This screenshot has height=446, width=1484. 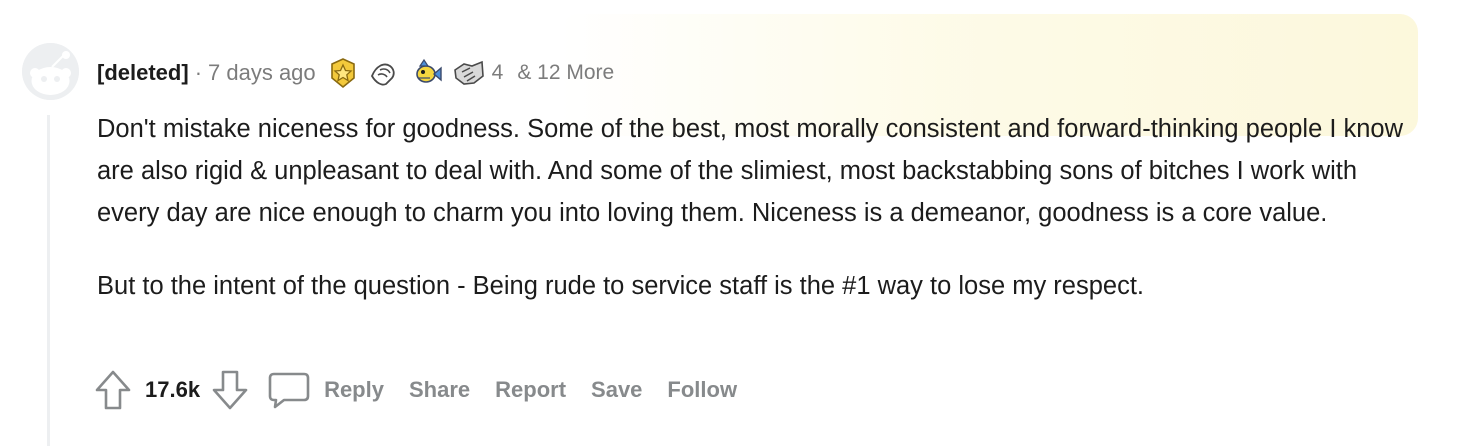 What do you see at coordinates (343, 73) in the screenshot?
I see `gold-star-award-icon` at bounding box center [343, 73].